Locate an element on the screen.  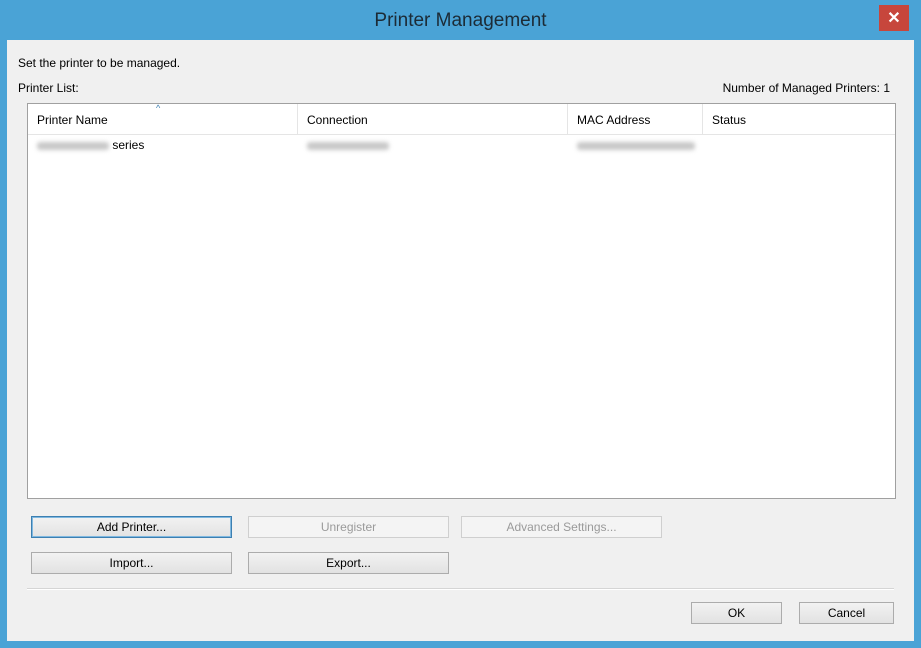
ok-button: OK is located at coordinates (736, 613).